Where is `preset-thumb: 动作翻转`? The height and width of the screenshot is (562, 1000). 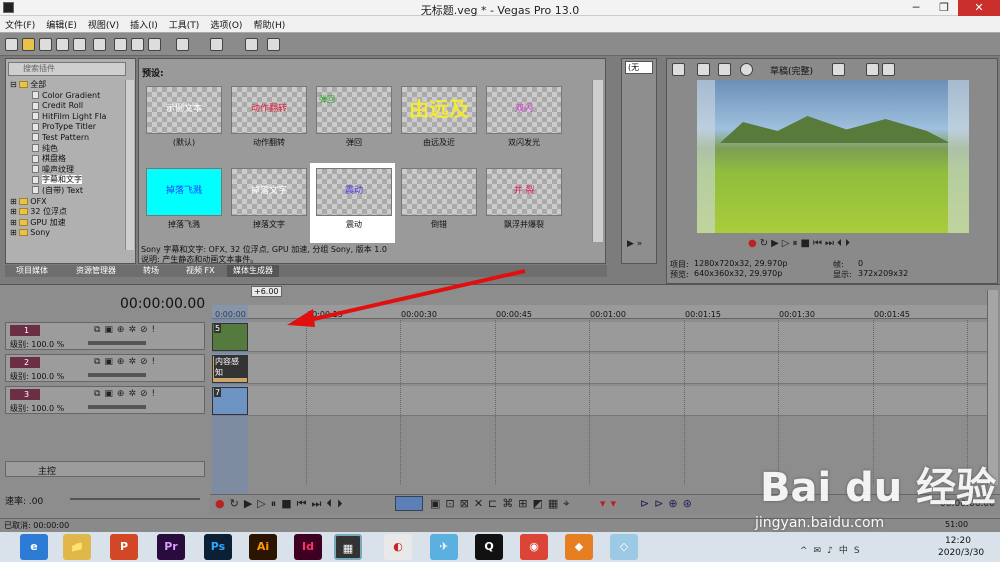
preset-thumb: 动作翻转 is located at coordinates (269, 110).